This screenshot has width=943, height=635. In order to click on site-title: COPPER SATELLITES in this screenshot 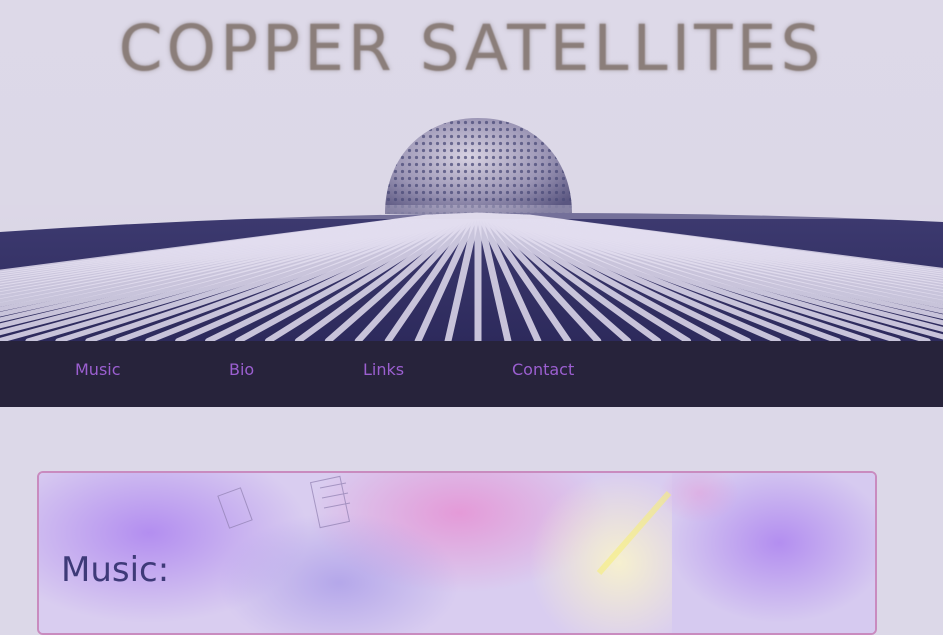, I will do `click(471, 48)`.